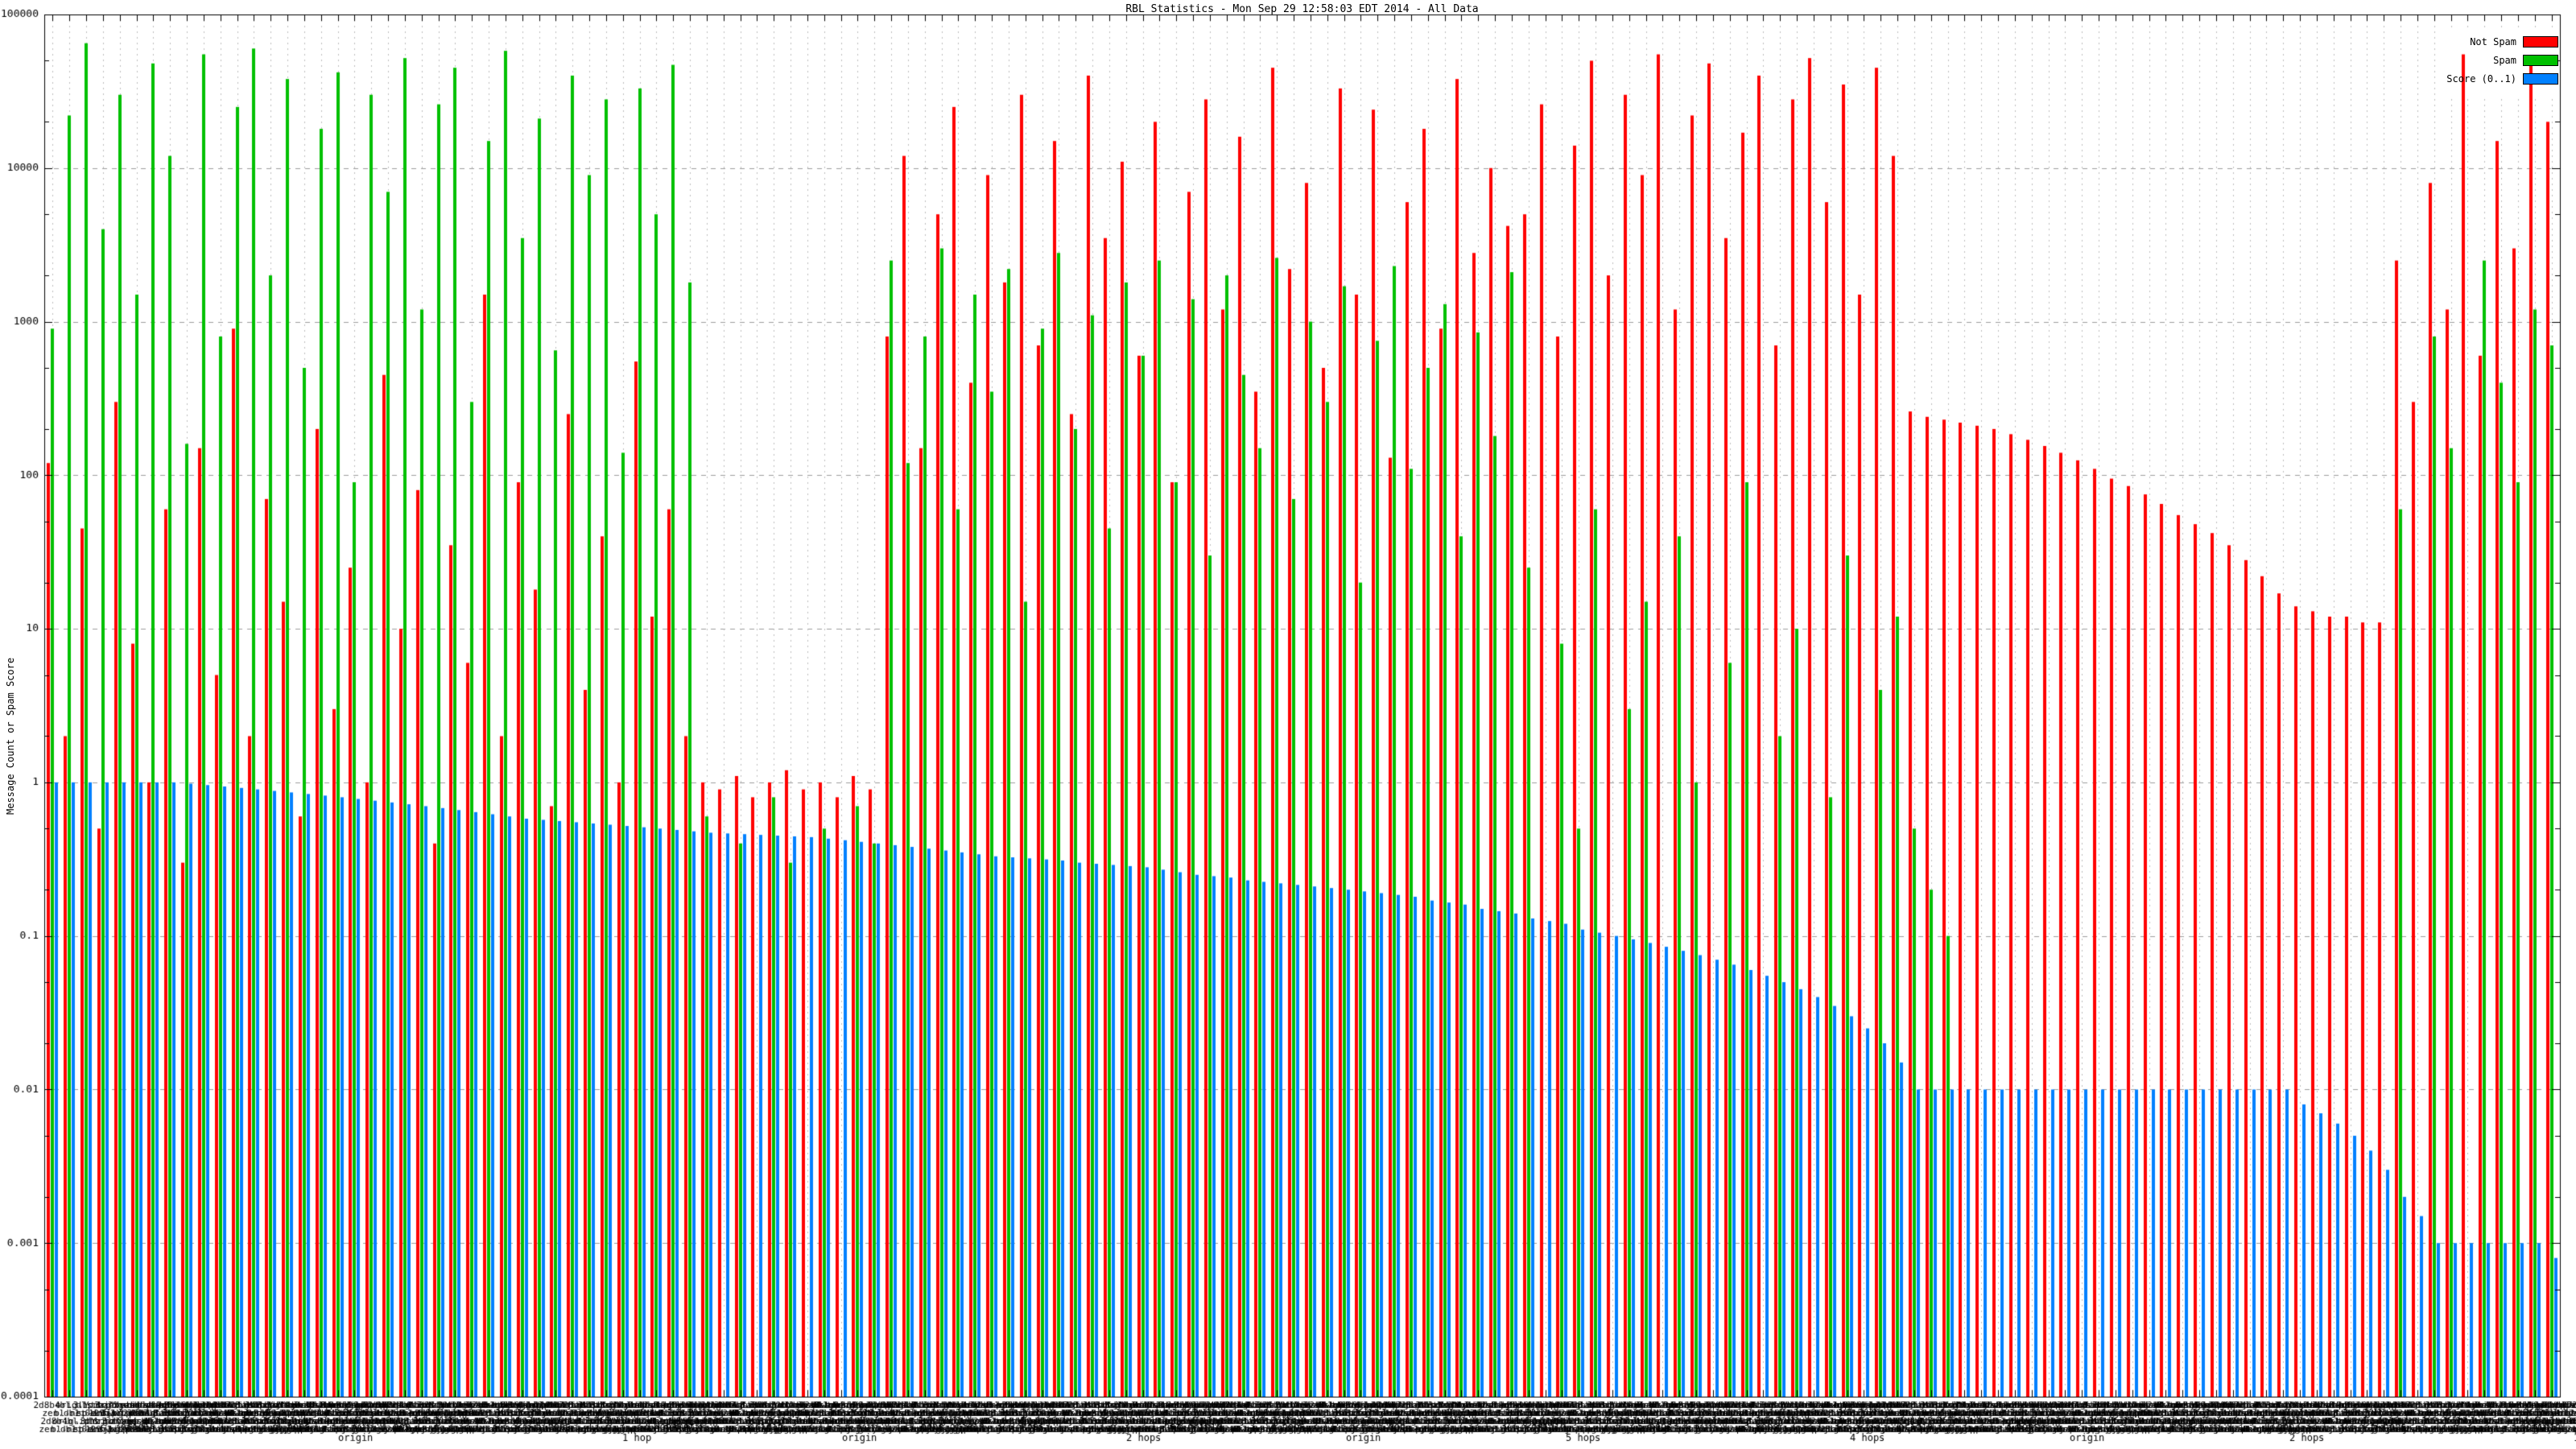 This screenshot has width=2576, height=1449. What do you see at coordinates (2481, 78) in the screenshot?
I see `legend-label-score: Score (0..1)` at bounding box center [2481, 78].